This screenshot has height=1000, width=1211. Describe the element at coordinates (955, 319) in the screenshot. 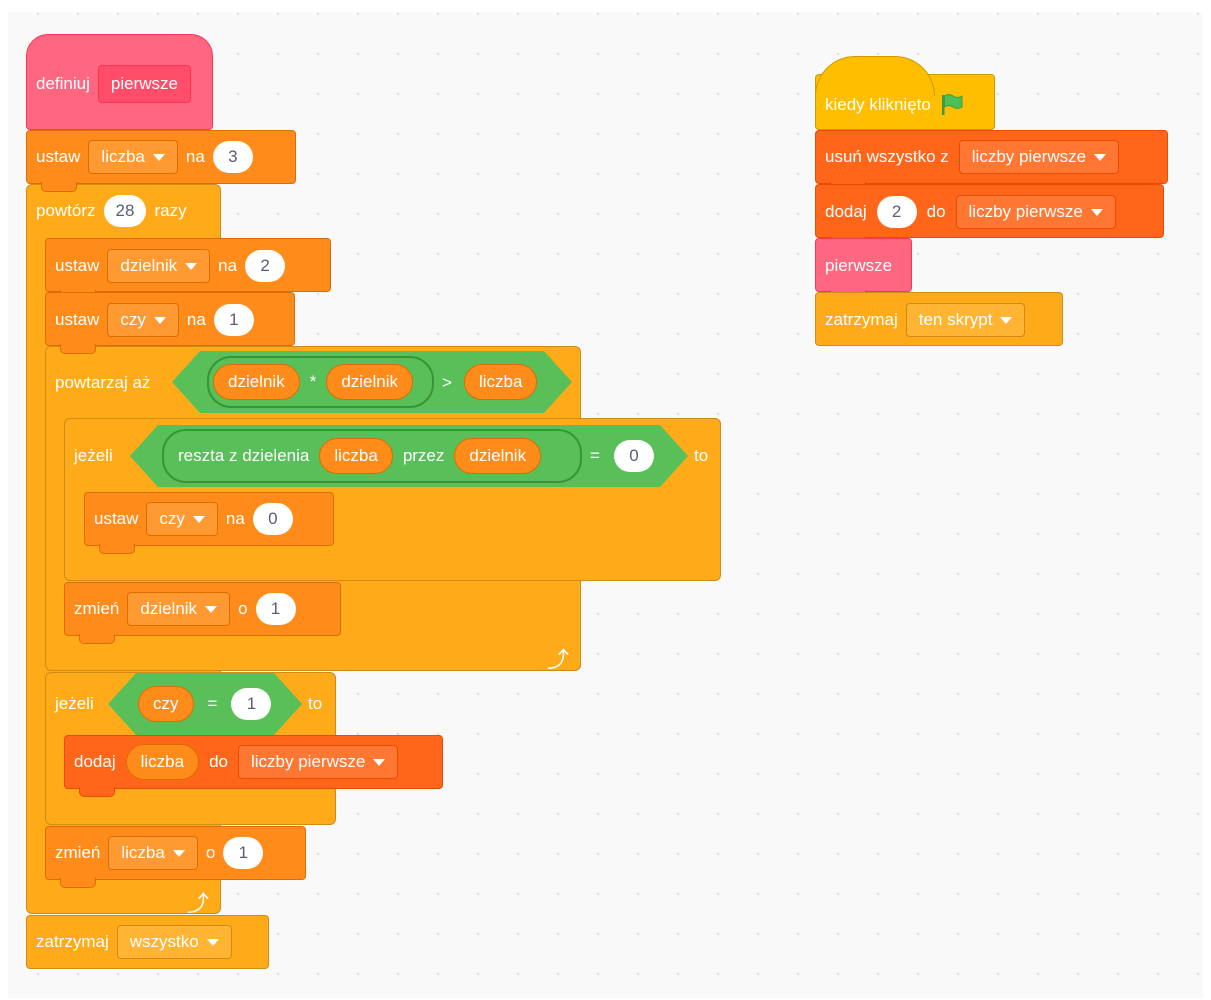

I see `stop-option: ten skrypt` at that location.